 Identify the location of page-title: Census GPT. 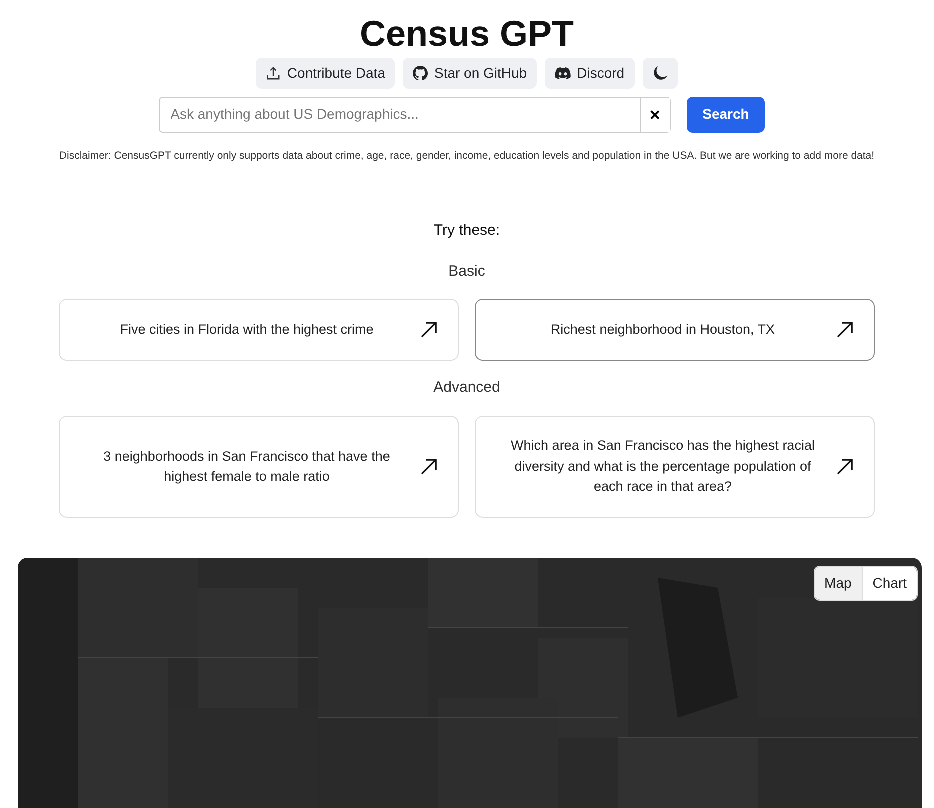
(467, 34).